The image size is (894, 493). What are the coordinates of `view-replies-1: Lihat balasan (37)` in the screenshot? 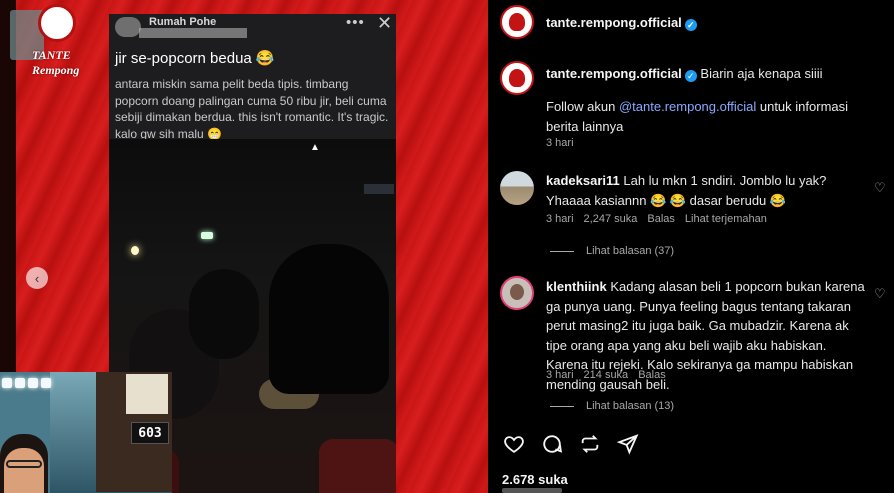 It's located at (612, 251).